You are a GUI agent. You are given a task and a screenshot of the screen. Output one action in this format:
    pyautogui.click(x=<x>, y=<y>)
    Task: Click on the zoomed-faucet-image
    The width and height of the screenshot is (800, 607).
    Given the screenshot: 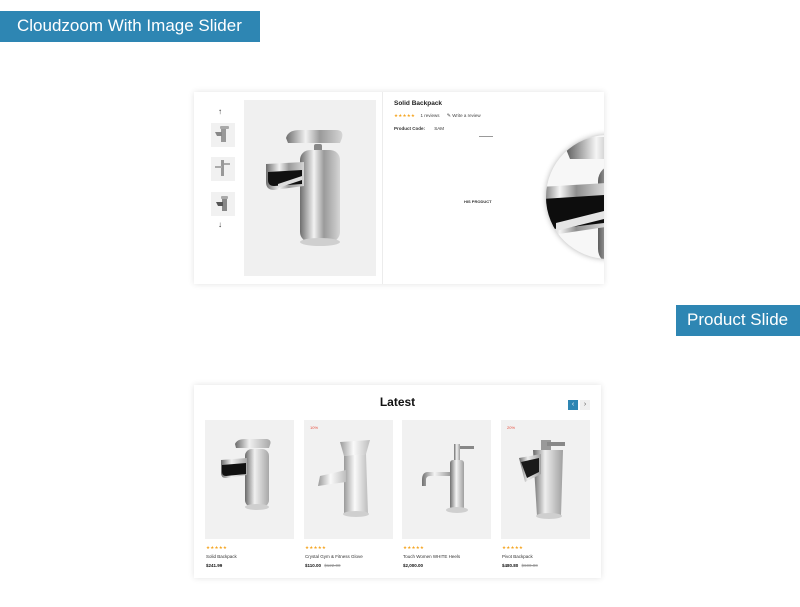 What is the action you would take?
    pyautogui.click(x=575, y=198)
    